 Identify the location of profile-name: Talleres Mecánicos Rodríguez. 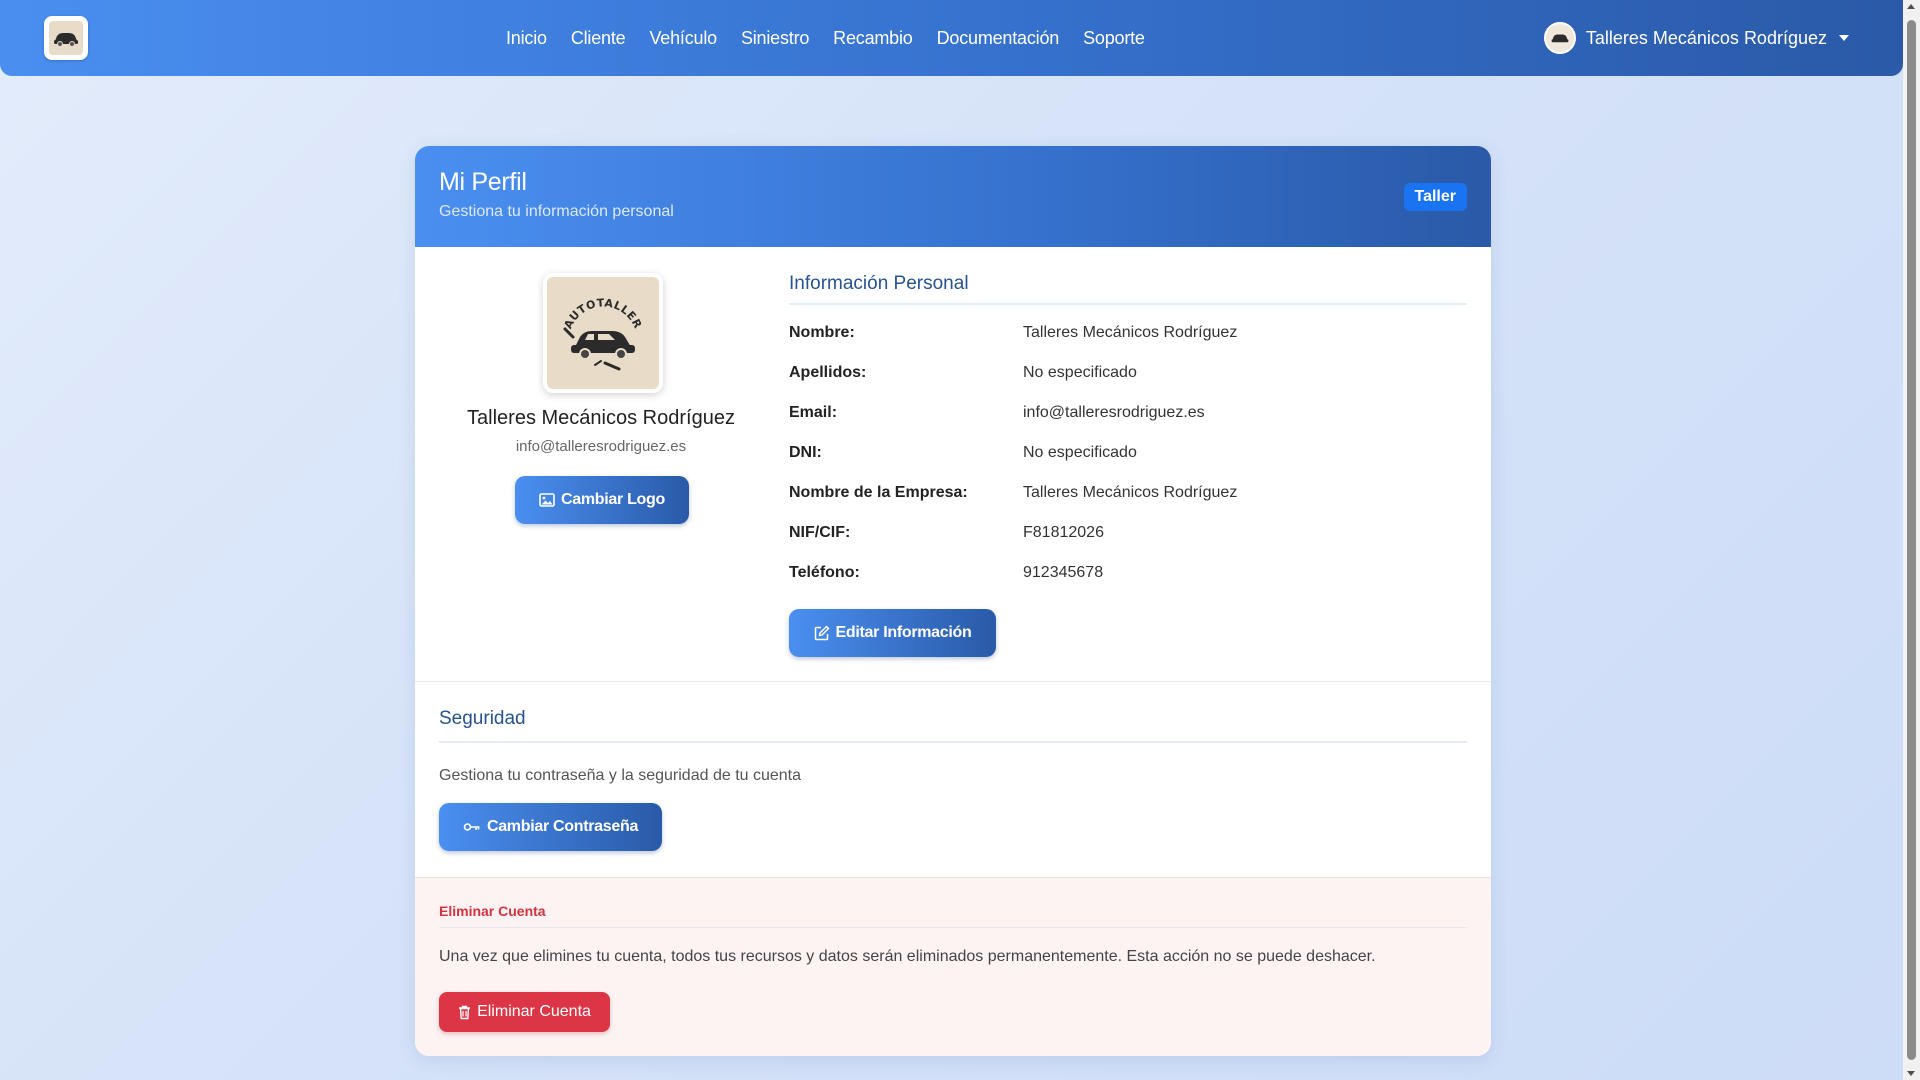
(601, 418).